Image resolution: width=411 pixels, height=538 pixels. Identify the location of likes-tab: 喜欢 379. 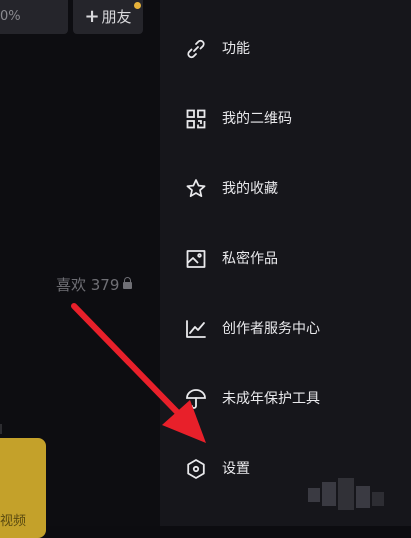
(94, 284).